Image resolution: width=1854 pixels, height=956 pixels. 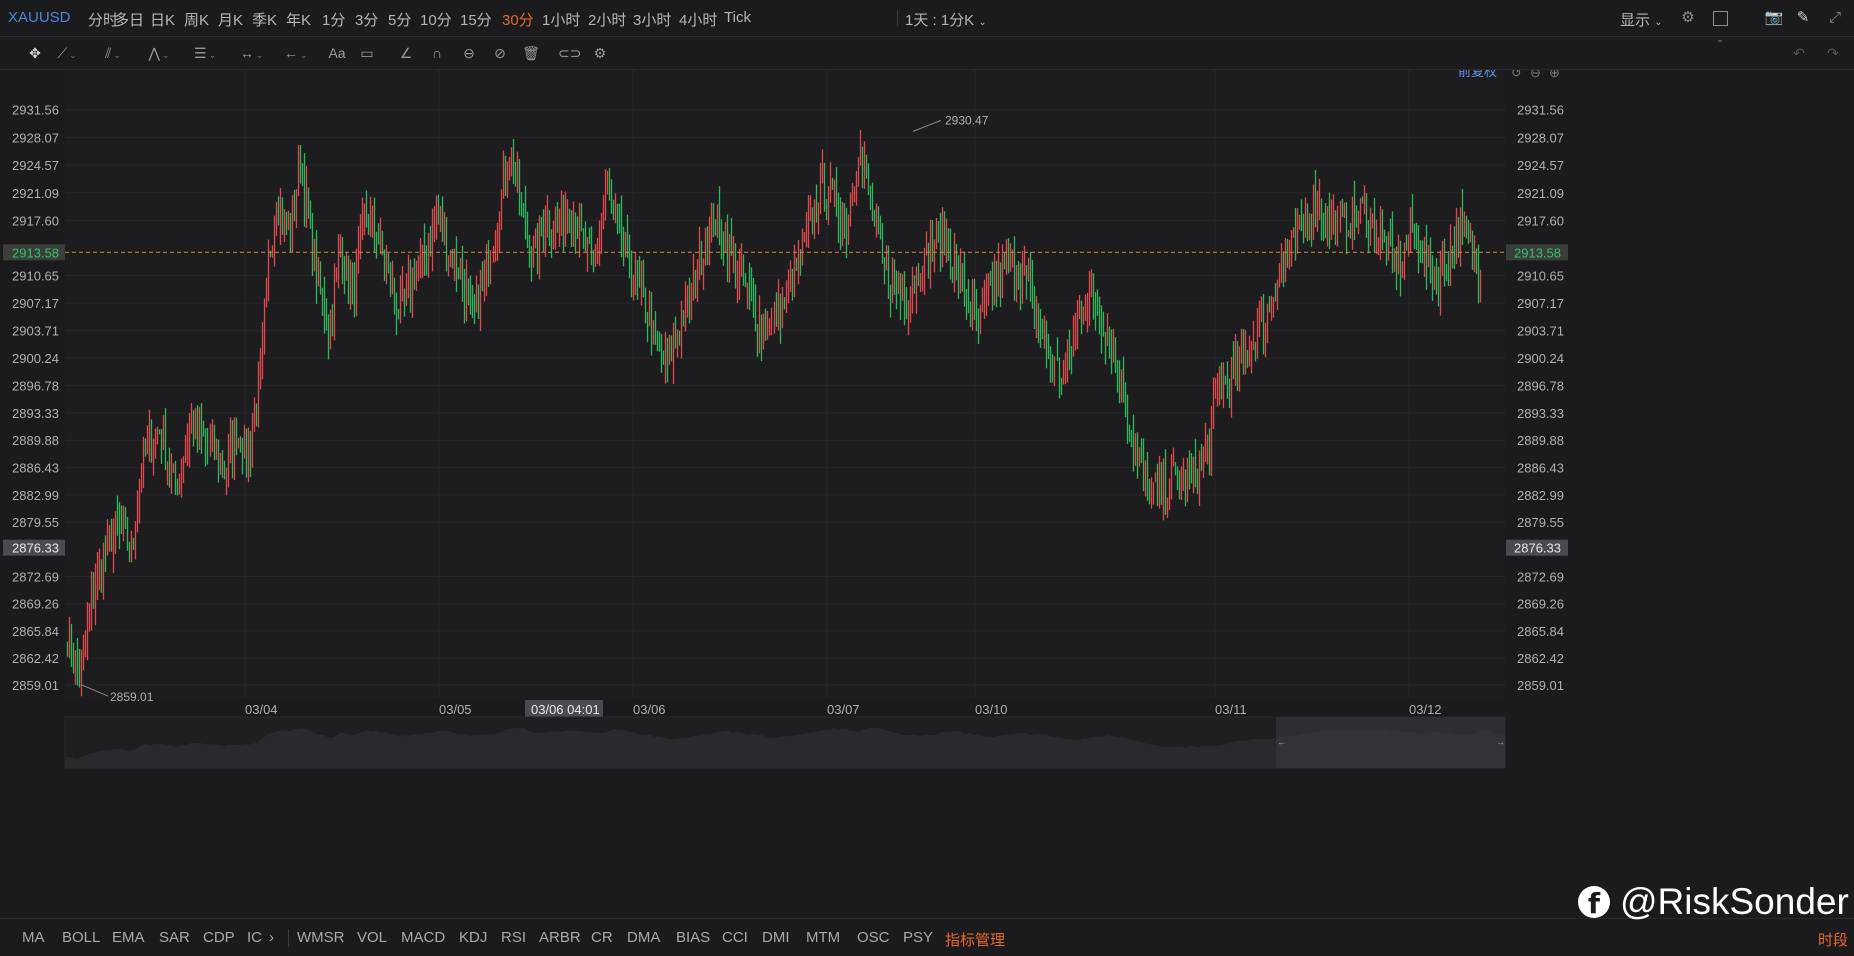 What do you see at coordinates (1540, 220) in the screenshot?
I see `y-tick-label: 2917.60` at bounding box center [1540, 220].